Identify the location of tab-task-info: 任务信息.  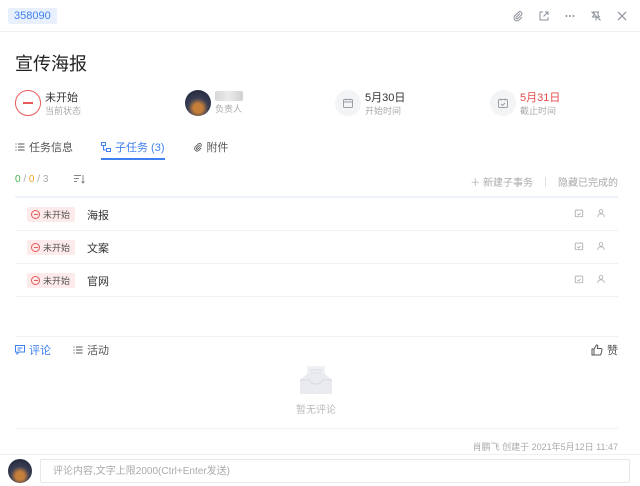
(44, 147).